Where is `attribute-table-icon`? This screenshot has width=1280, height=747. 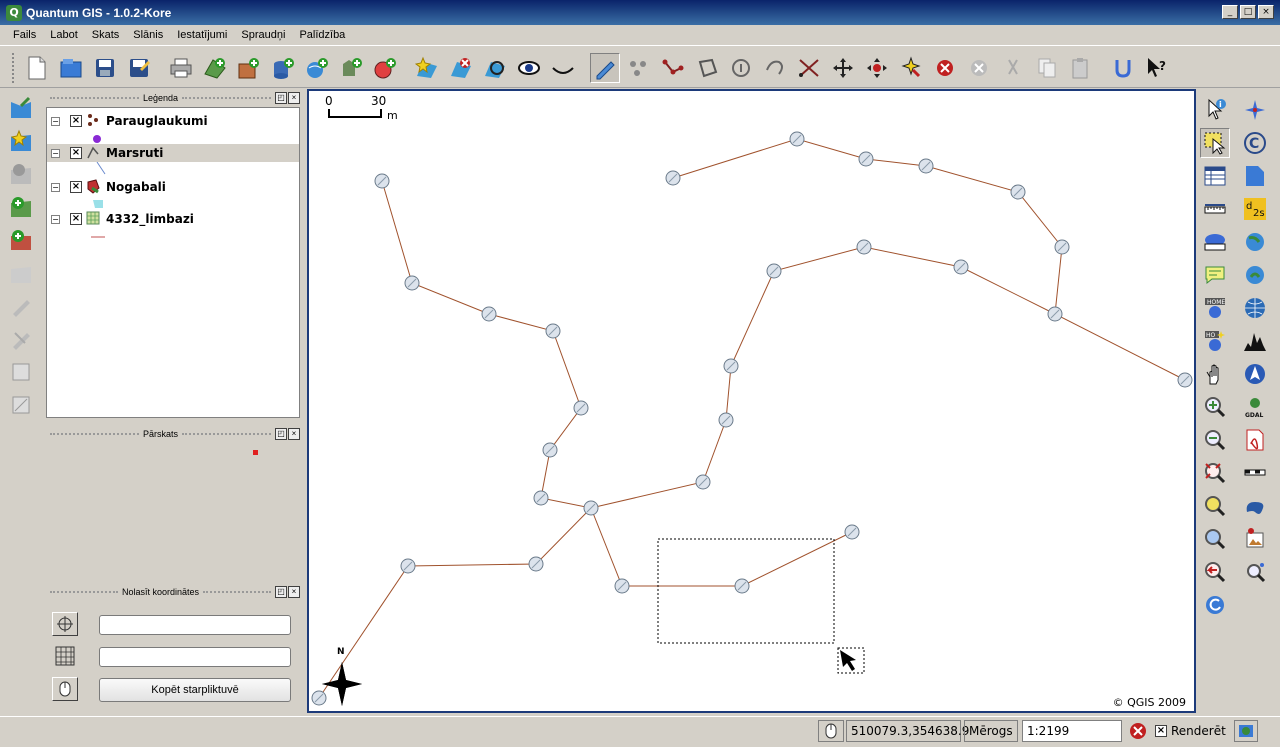
attribute-table-icon is located at coordinates (1215, 176).